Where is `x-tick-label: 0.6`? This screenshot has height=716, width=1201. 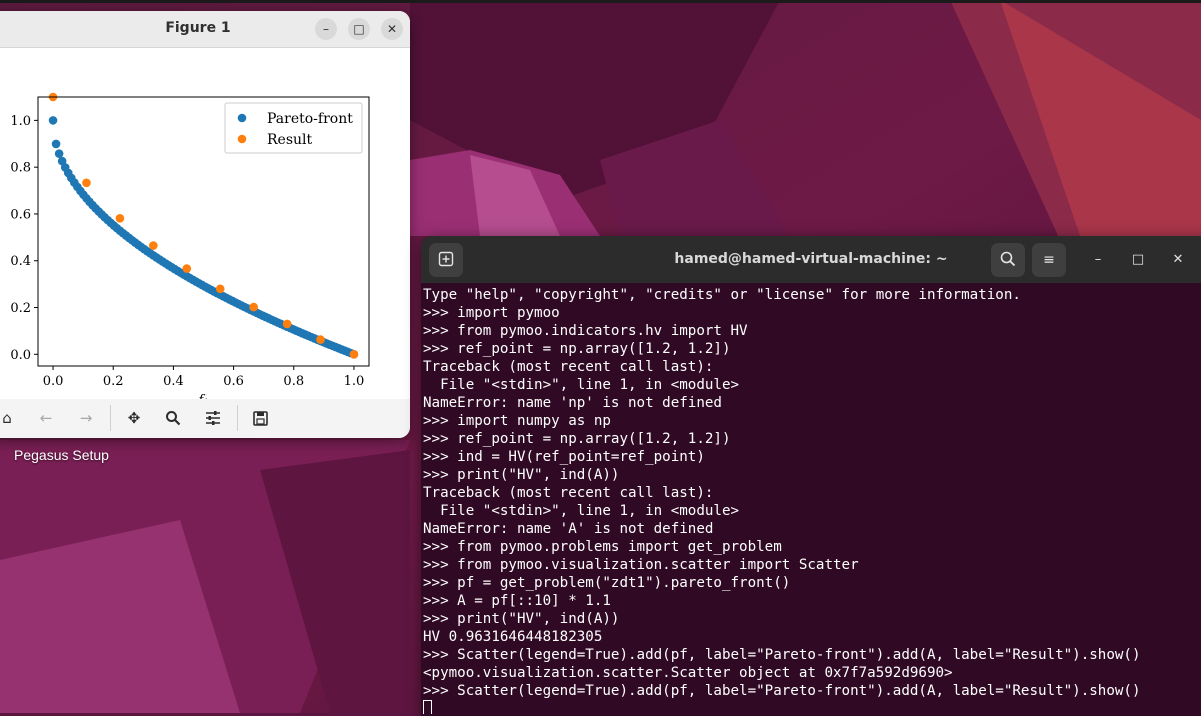
x-tick-label: 0.6 is located at coordinates (233, 381).